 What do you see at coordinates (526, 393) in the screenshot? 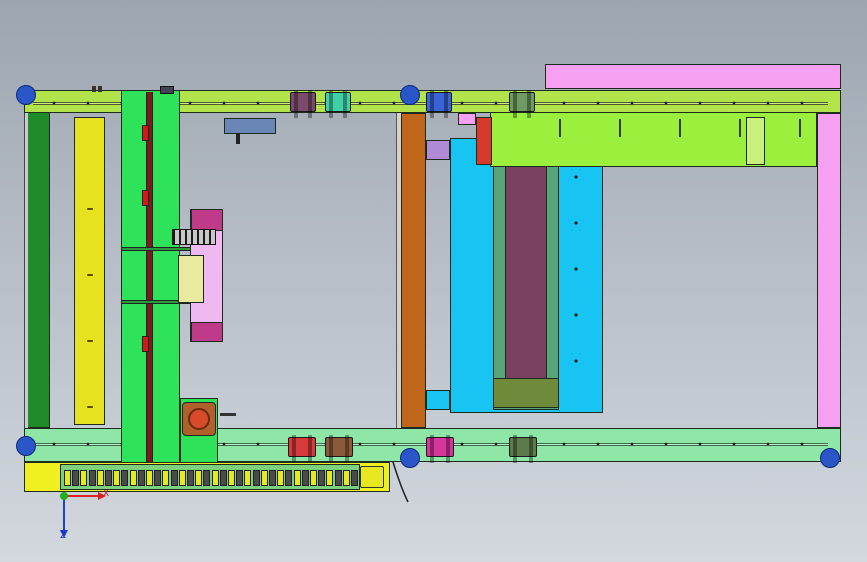
I see `belt-end-block` at bounding box center [526, 393].